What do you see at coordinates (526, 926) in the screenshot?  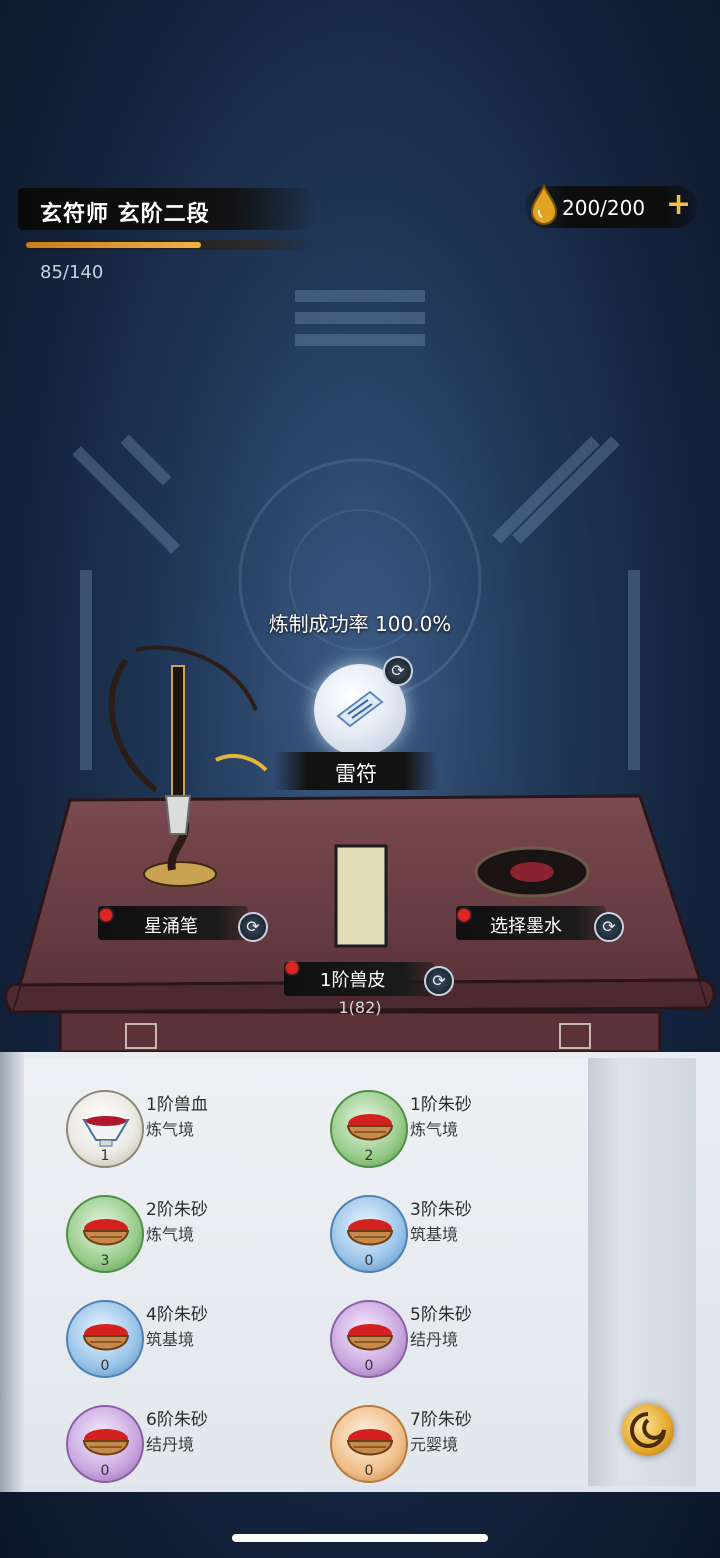 I see `ink-label: 选择墨水` at bounding box center [526, 926].